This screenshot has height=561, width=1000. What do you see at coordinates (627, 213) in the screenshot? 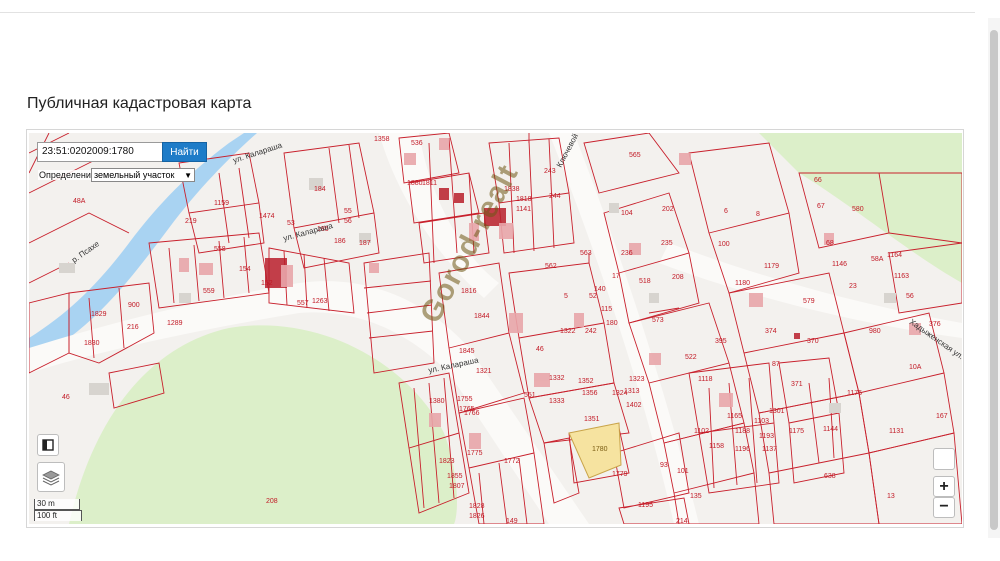
I see `svg-text: 104` at bounding box center [627, 213].